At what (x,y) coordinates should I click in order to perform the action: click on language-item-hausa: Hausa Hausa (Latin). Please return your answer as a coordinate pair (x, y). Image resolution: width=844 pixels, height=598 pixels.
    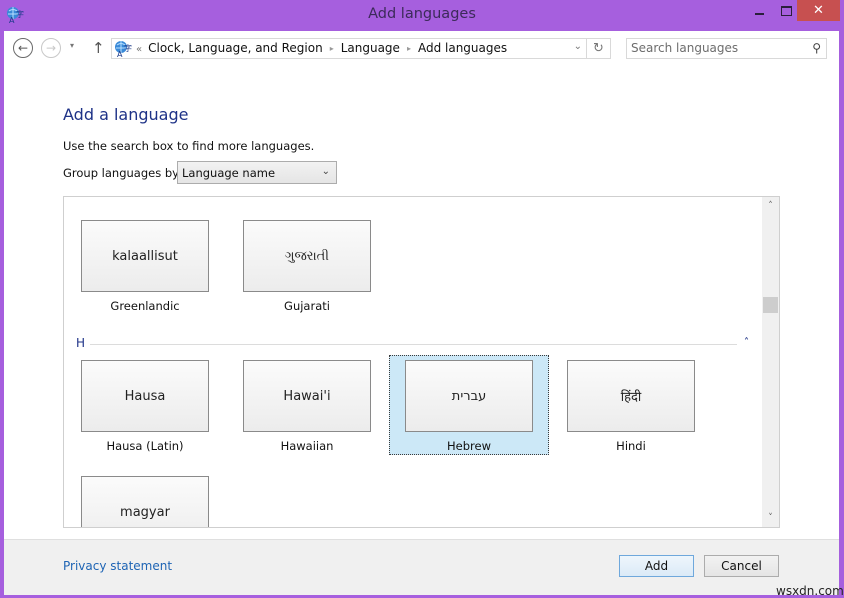
    Looking at the image, I should click on (145, 405).